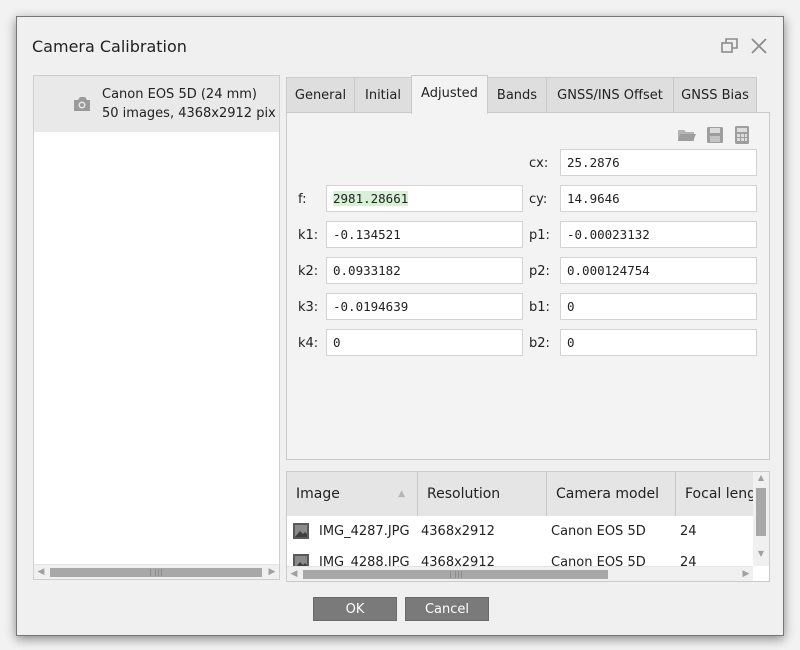 The height and width of the screenshot is (650, 800). Describe the element at coordinates (352, 494) in the screenshot. I see `column-header-image: Image ▲` at that location.